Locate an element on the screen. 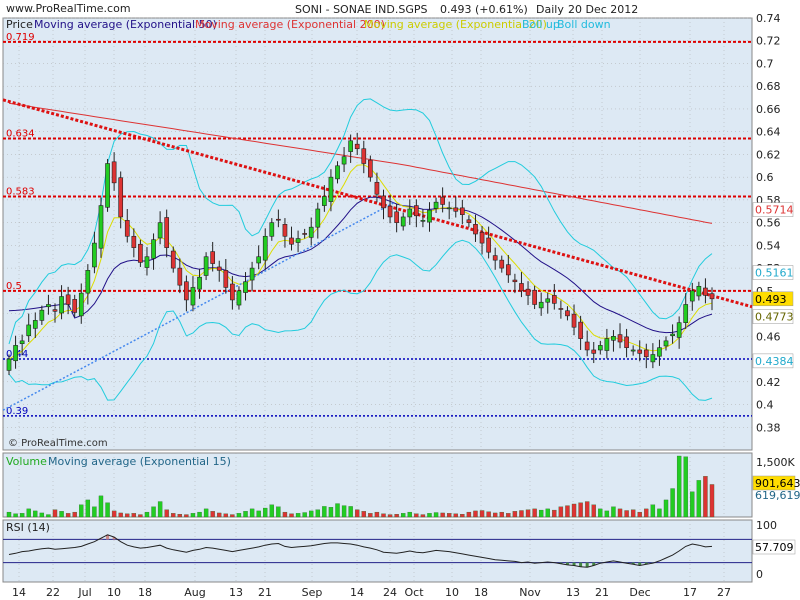  price-level-label: 0.39 is located at coordinates (17, 411).